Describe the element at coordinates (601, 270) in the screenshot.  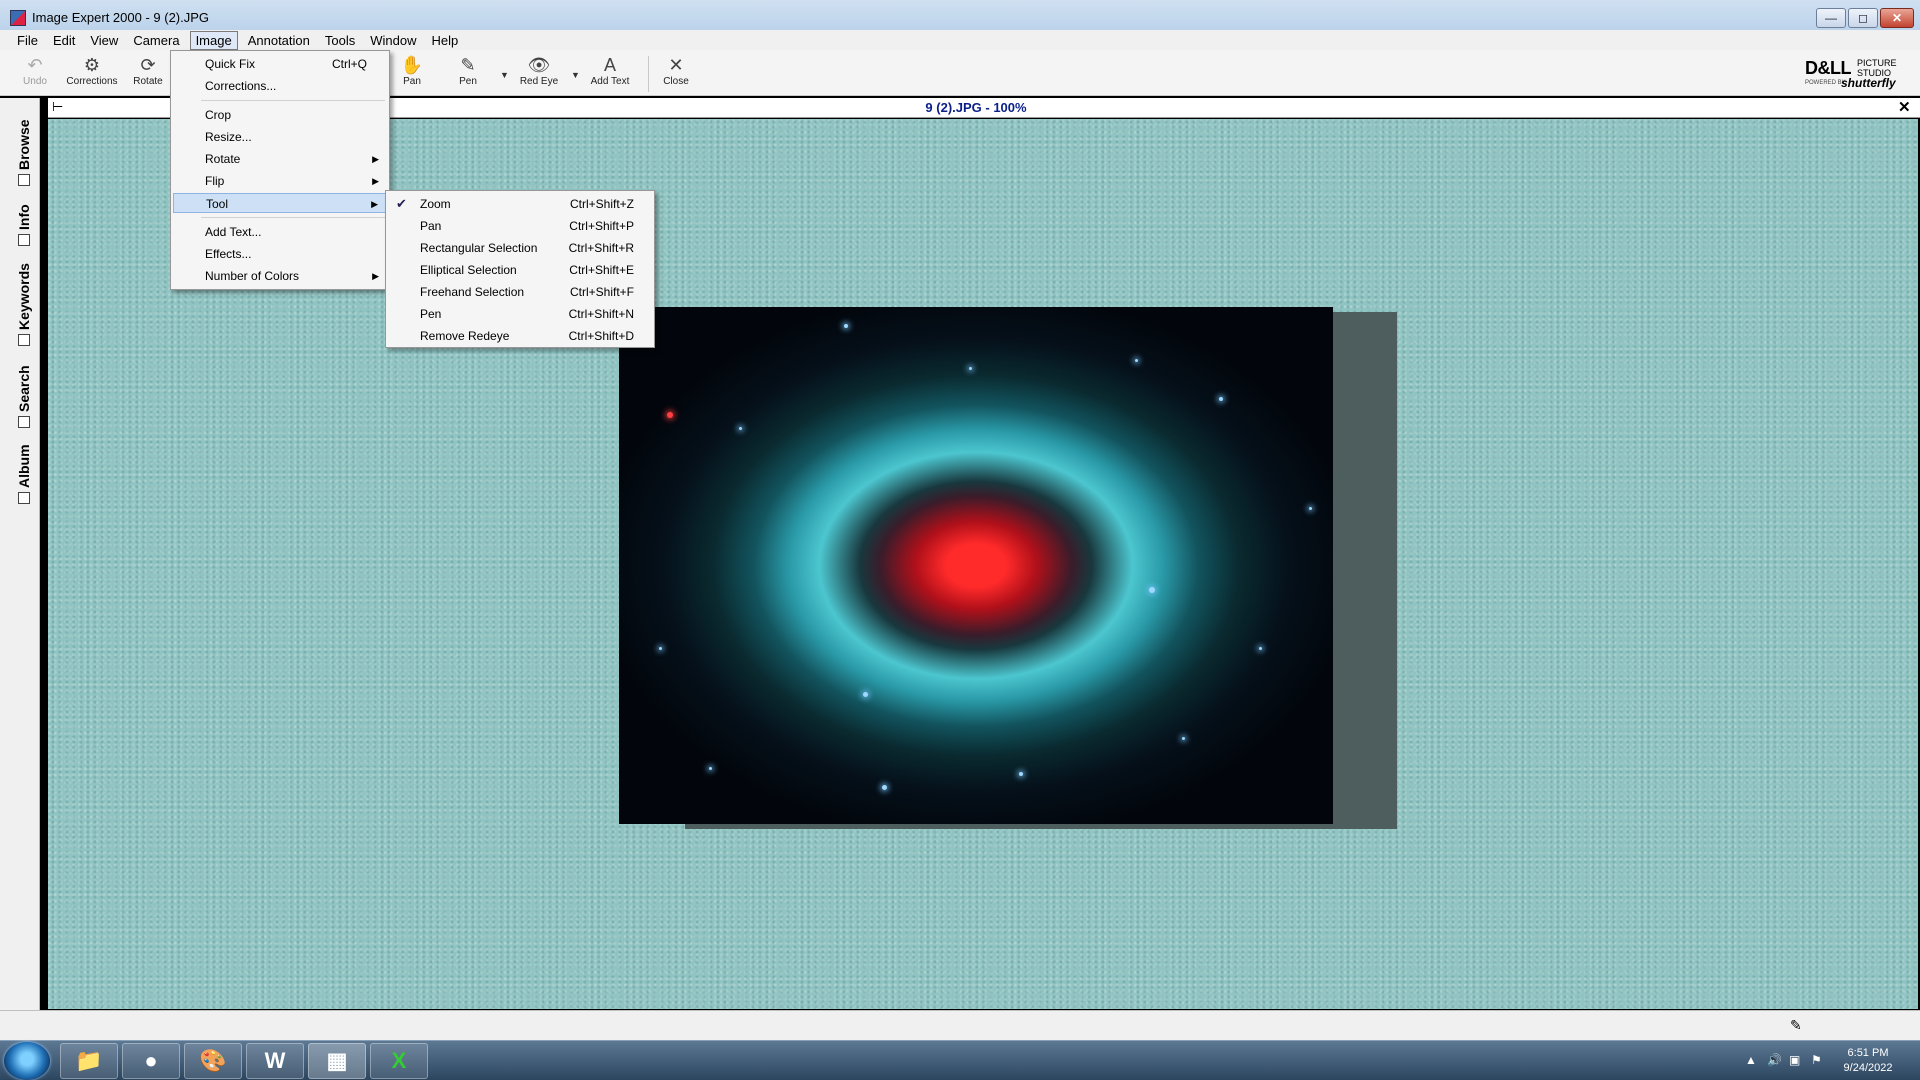
I see `tool-elliptical-selection-shortcut: Ctrl+Shift+E` at that location.